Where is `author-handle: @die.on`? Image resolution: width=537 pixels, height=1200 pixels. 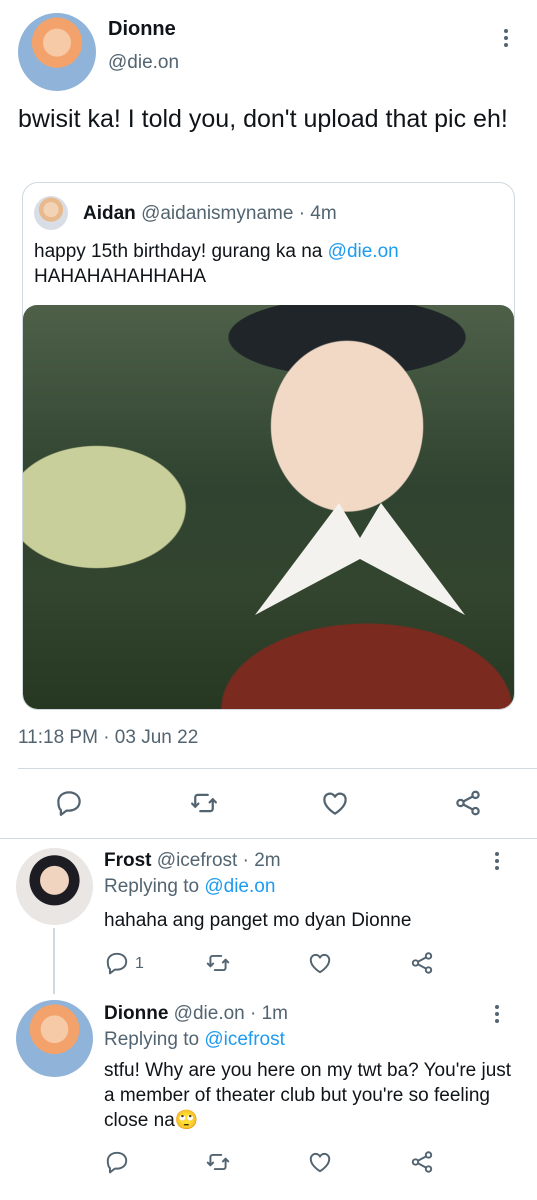 author-handle: @die.on is located at coordinates (143, 63).